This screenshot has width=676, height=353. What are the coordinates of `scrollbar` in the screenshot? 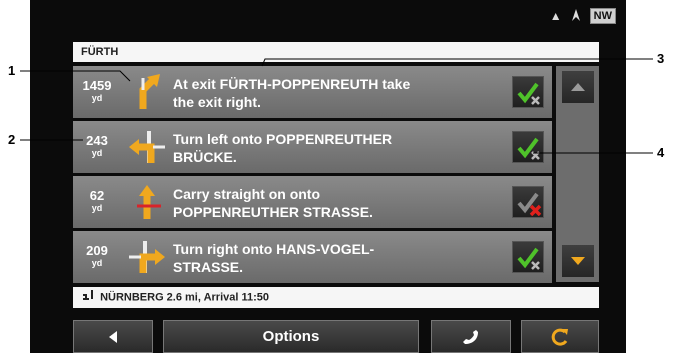 It's located at (577, 174).